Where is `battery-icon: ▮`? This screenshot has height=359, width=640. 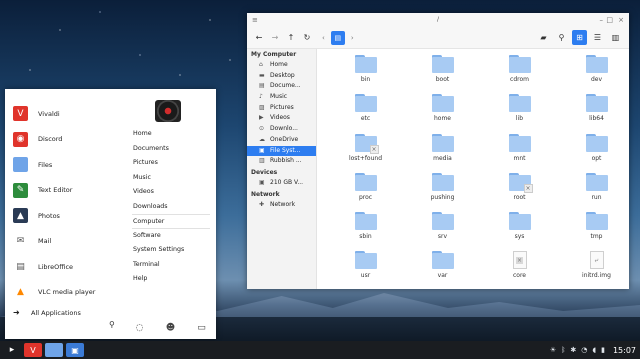 battery-icon: ▮ is located at coordinates (603, 350).